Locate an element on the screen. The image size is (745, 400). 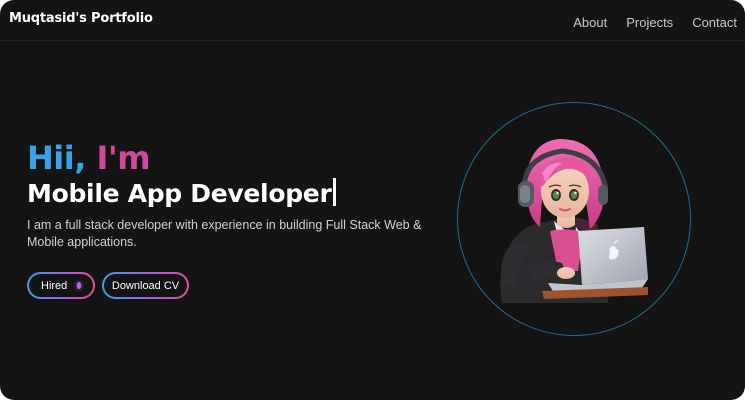
download-cv-button-label: Download CV is located at coordinates (145, 285).